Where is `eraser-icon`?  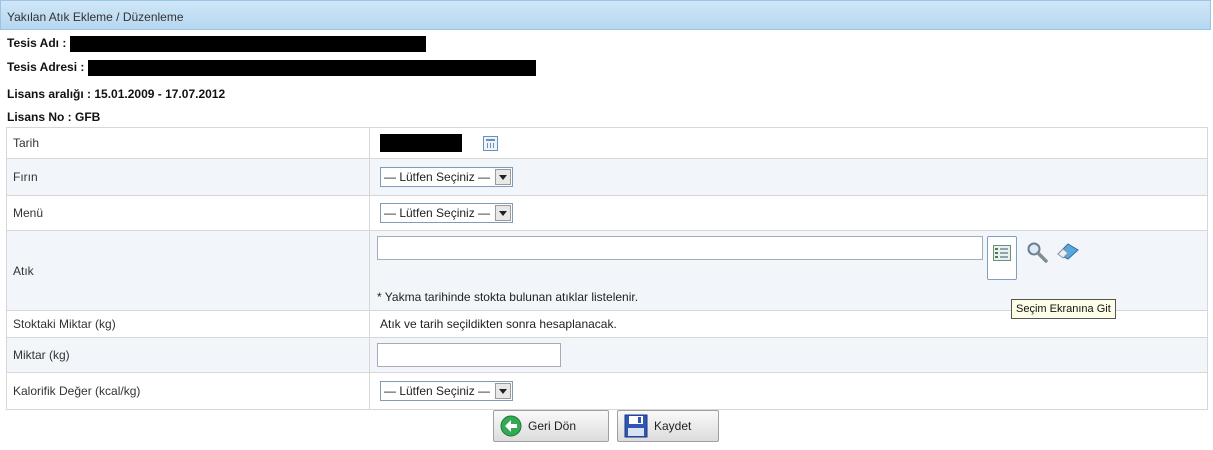
eraser-icon is located at coordinates (1068, 251).